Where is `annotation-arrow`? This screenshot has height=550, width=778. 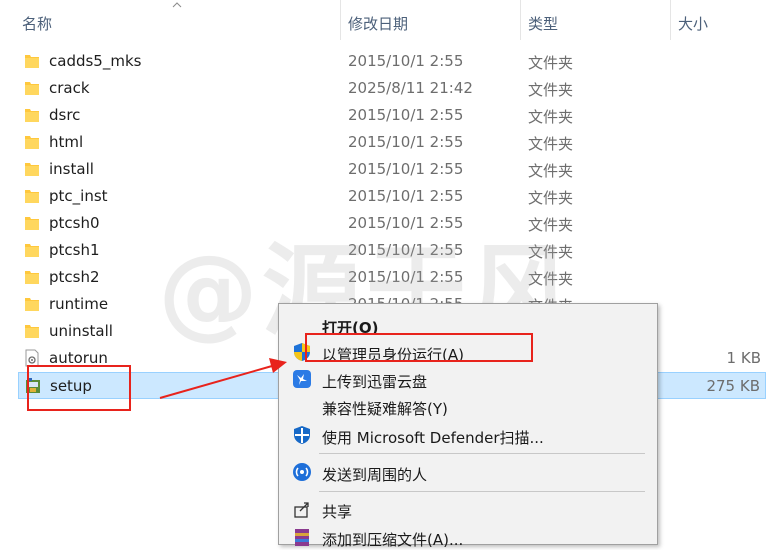
annotation-arrow is located at coordinates (223, 378).